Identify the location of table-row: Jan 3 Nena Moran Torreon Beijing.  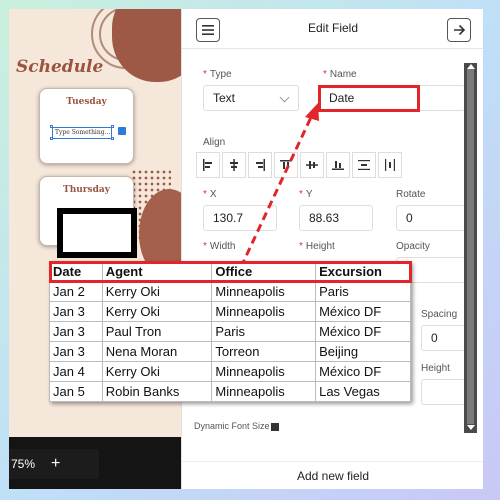
(230, 351).